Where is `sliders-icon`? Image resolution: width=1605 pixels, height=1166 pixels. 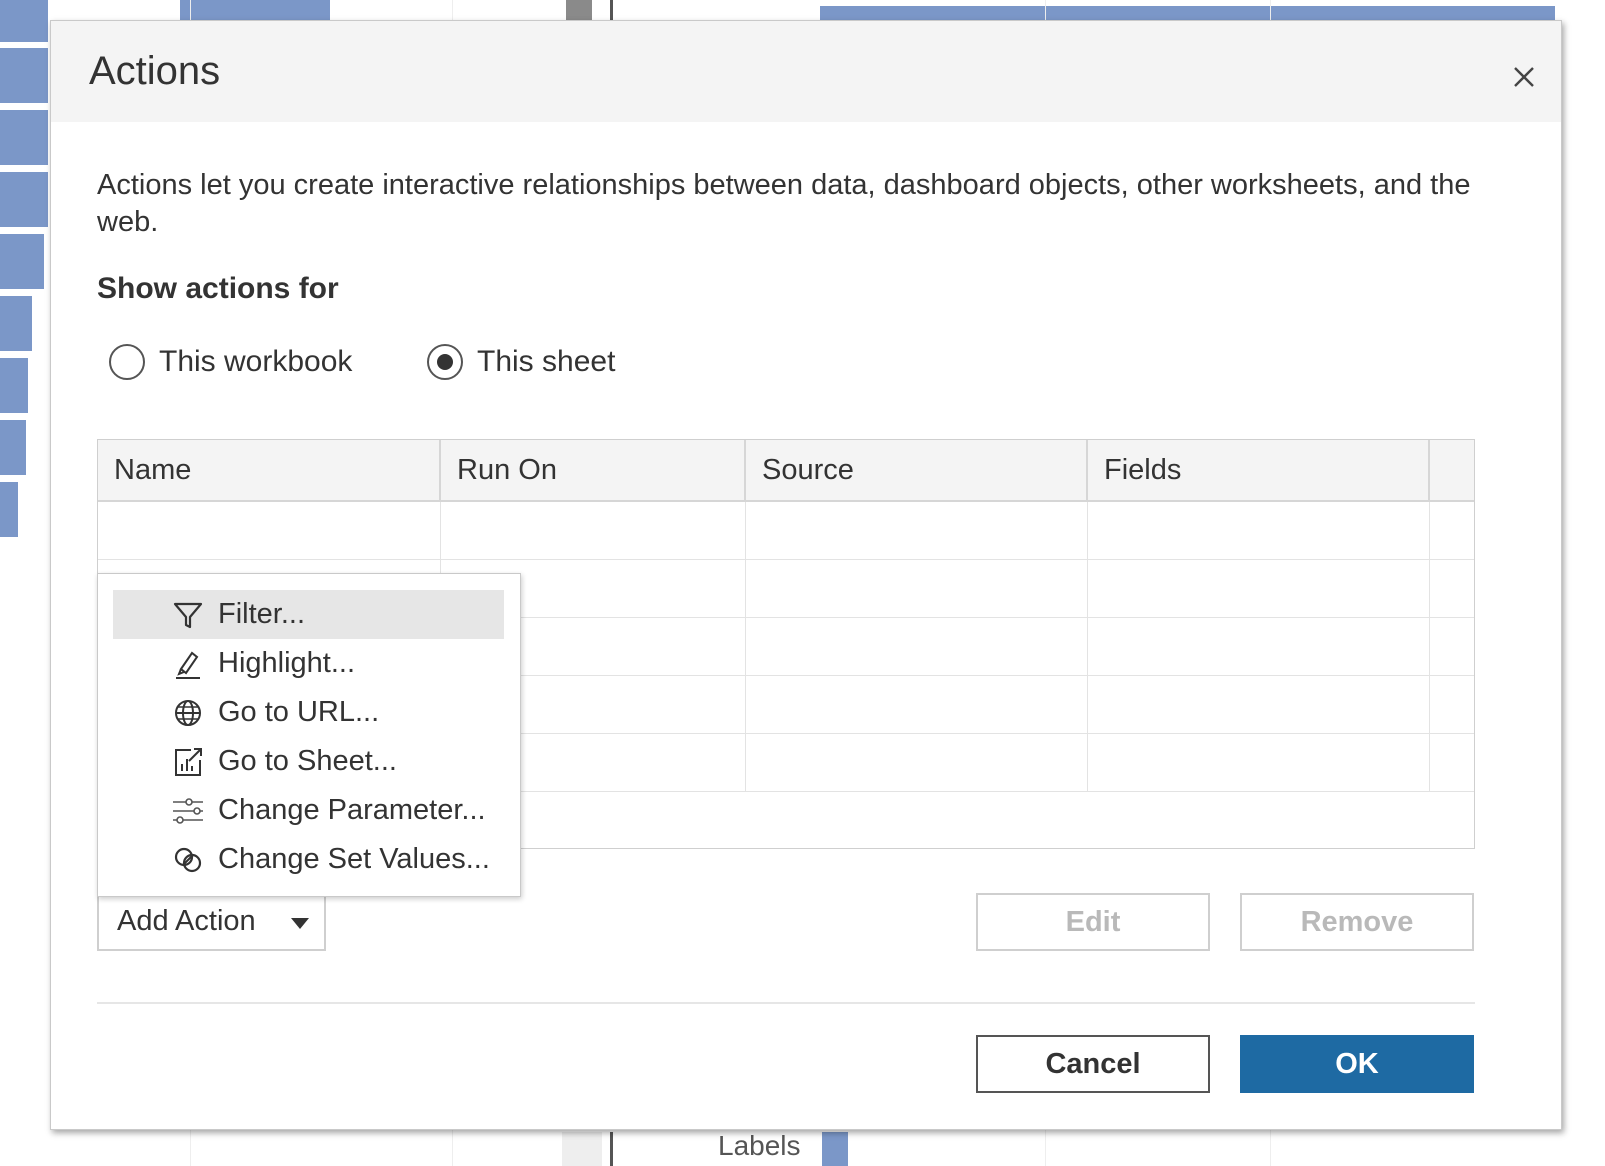 sliders-icon is located at coordinates (188, 811).